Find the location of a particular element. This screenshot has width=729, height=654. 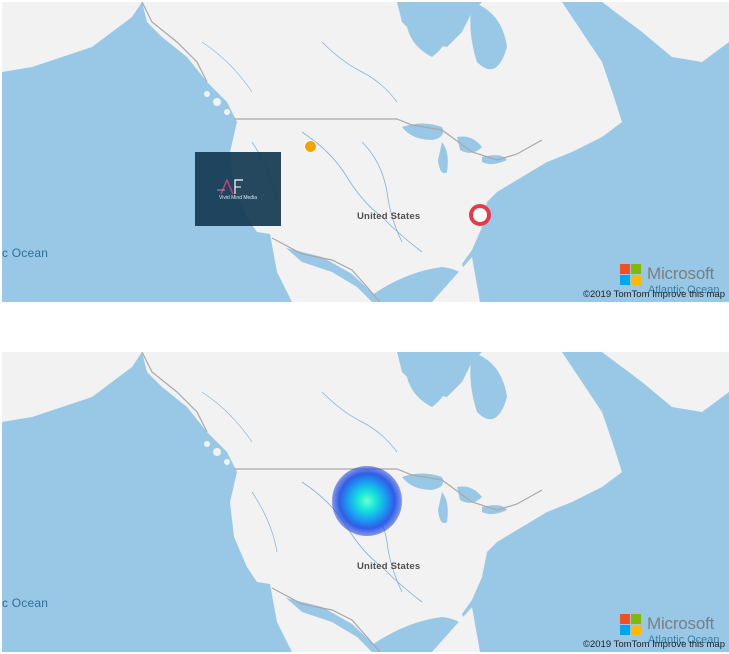

orange-dot-marker is located at coordinates (310, 146).